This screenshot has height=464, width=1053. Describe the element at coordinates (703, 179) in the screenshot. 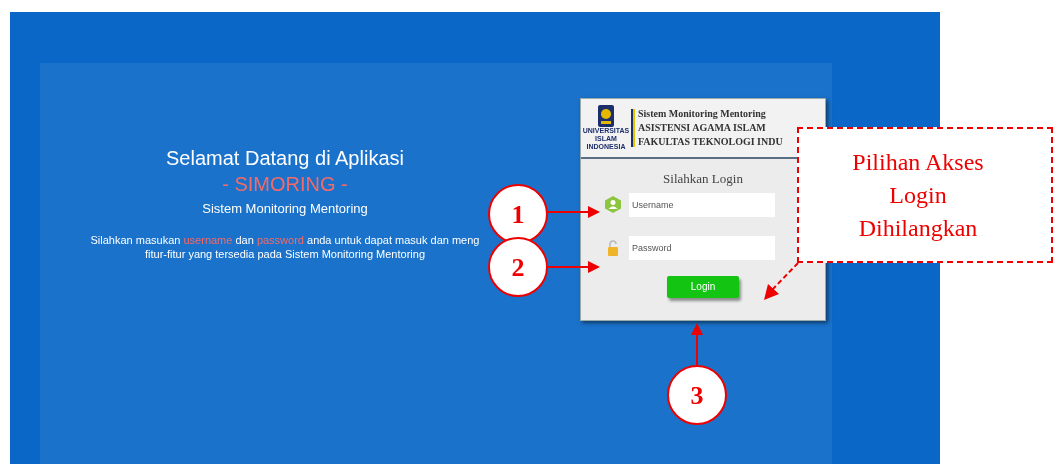

I see `login-heading: Silahkan Login` at that location.